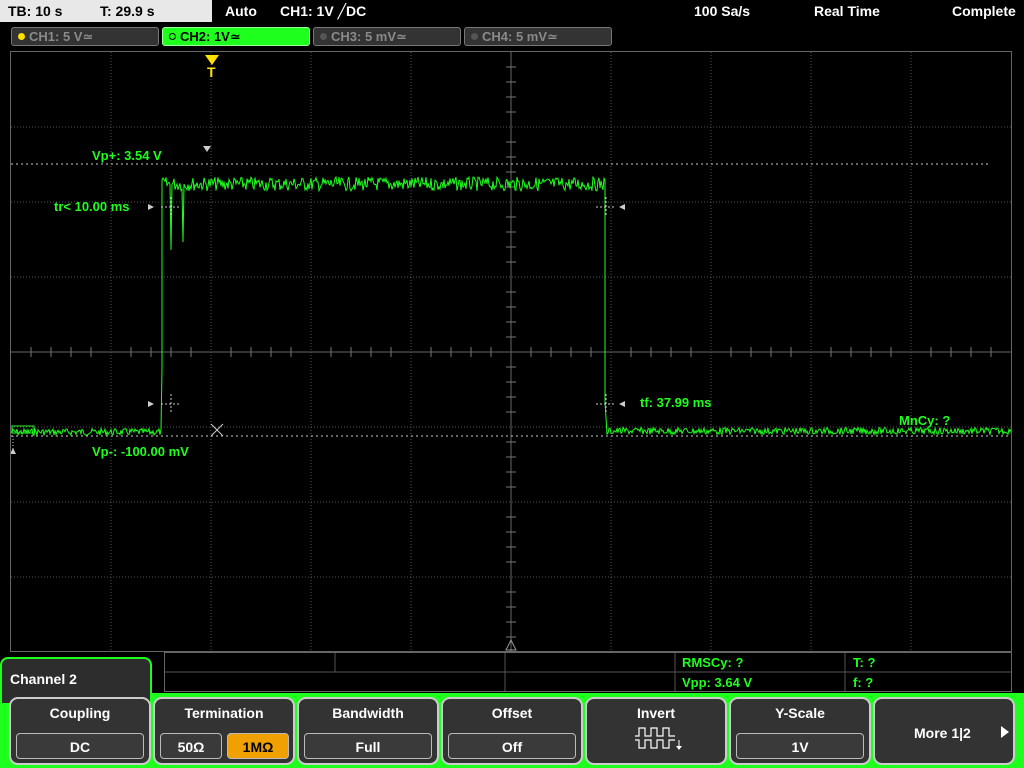 This screenshot has height=768, width=1024. I want to click on tf-low-arrow-icon, so click(622, 404).